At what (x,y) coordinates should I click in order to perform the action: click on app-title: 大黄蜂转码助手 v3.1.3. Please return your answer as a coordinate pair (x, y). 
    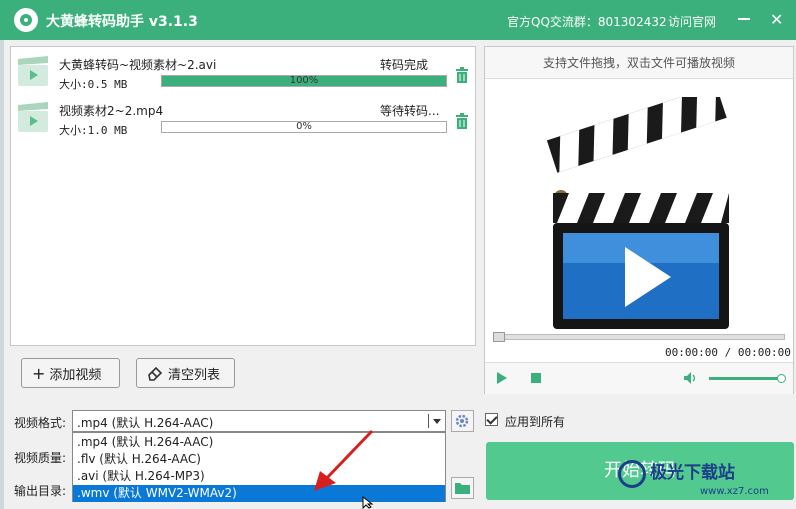
    Looking at the image, I should click on (122, 22).